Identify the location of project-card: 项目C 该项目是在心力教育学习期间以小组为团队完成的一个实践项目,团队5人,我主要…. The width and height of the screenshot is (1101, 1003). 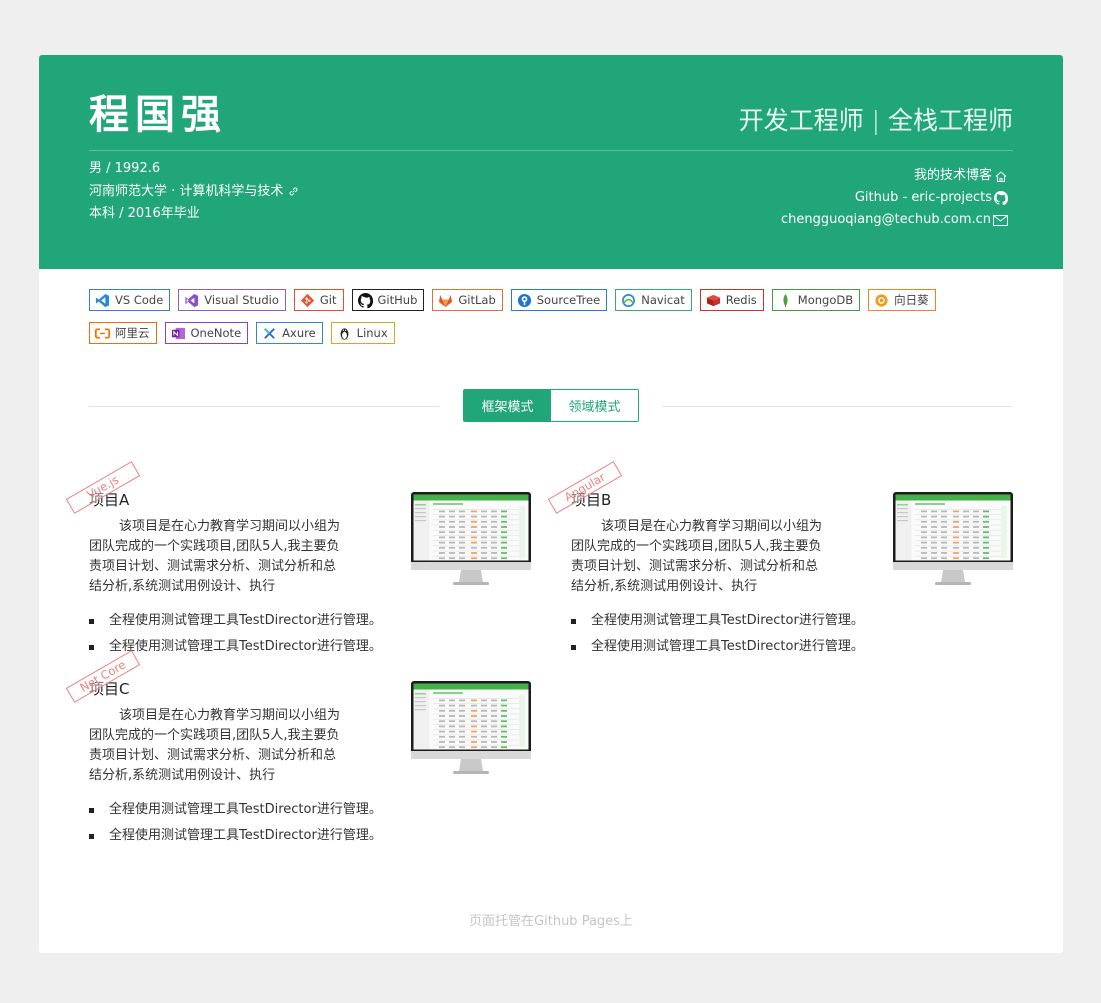
(299, 761).